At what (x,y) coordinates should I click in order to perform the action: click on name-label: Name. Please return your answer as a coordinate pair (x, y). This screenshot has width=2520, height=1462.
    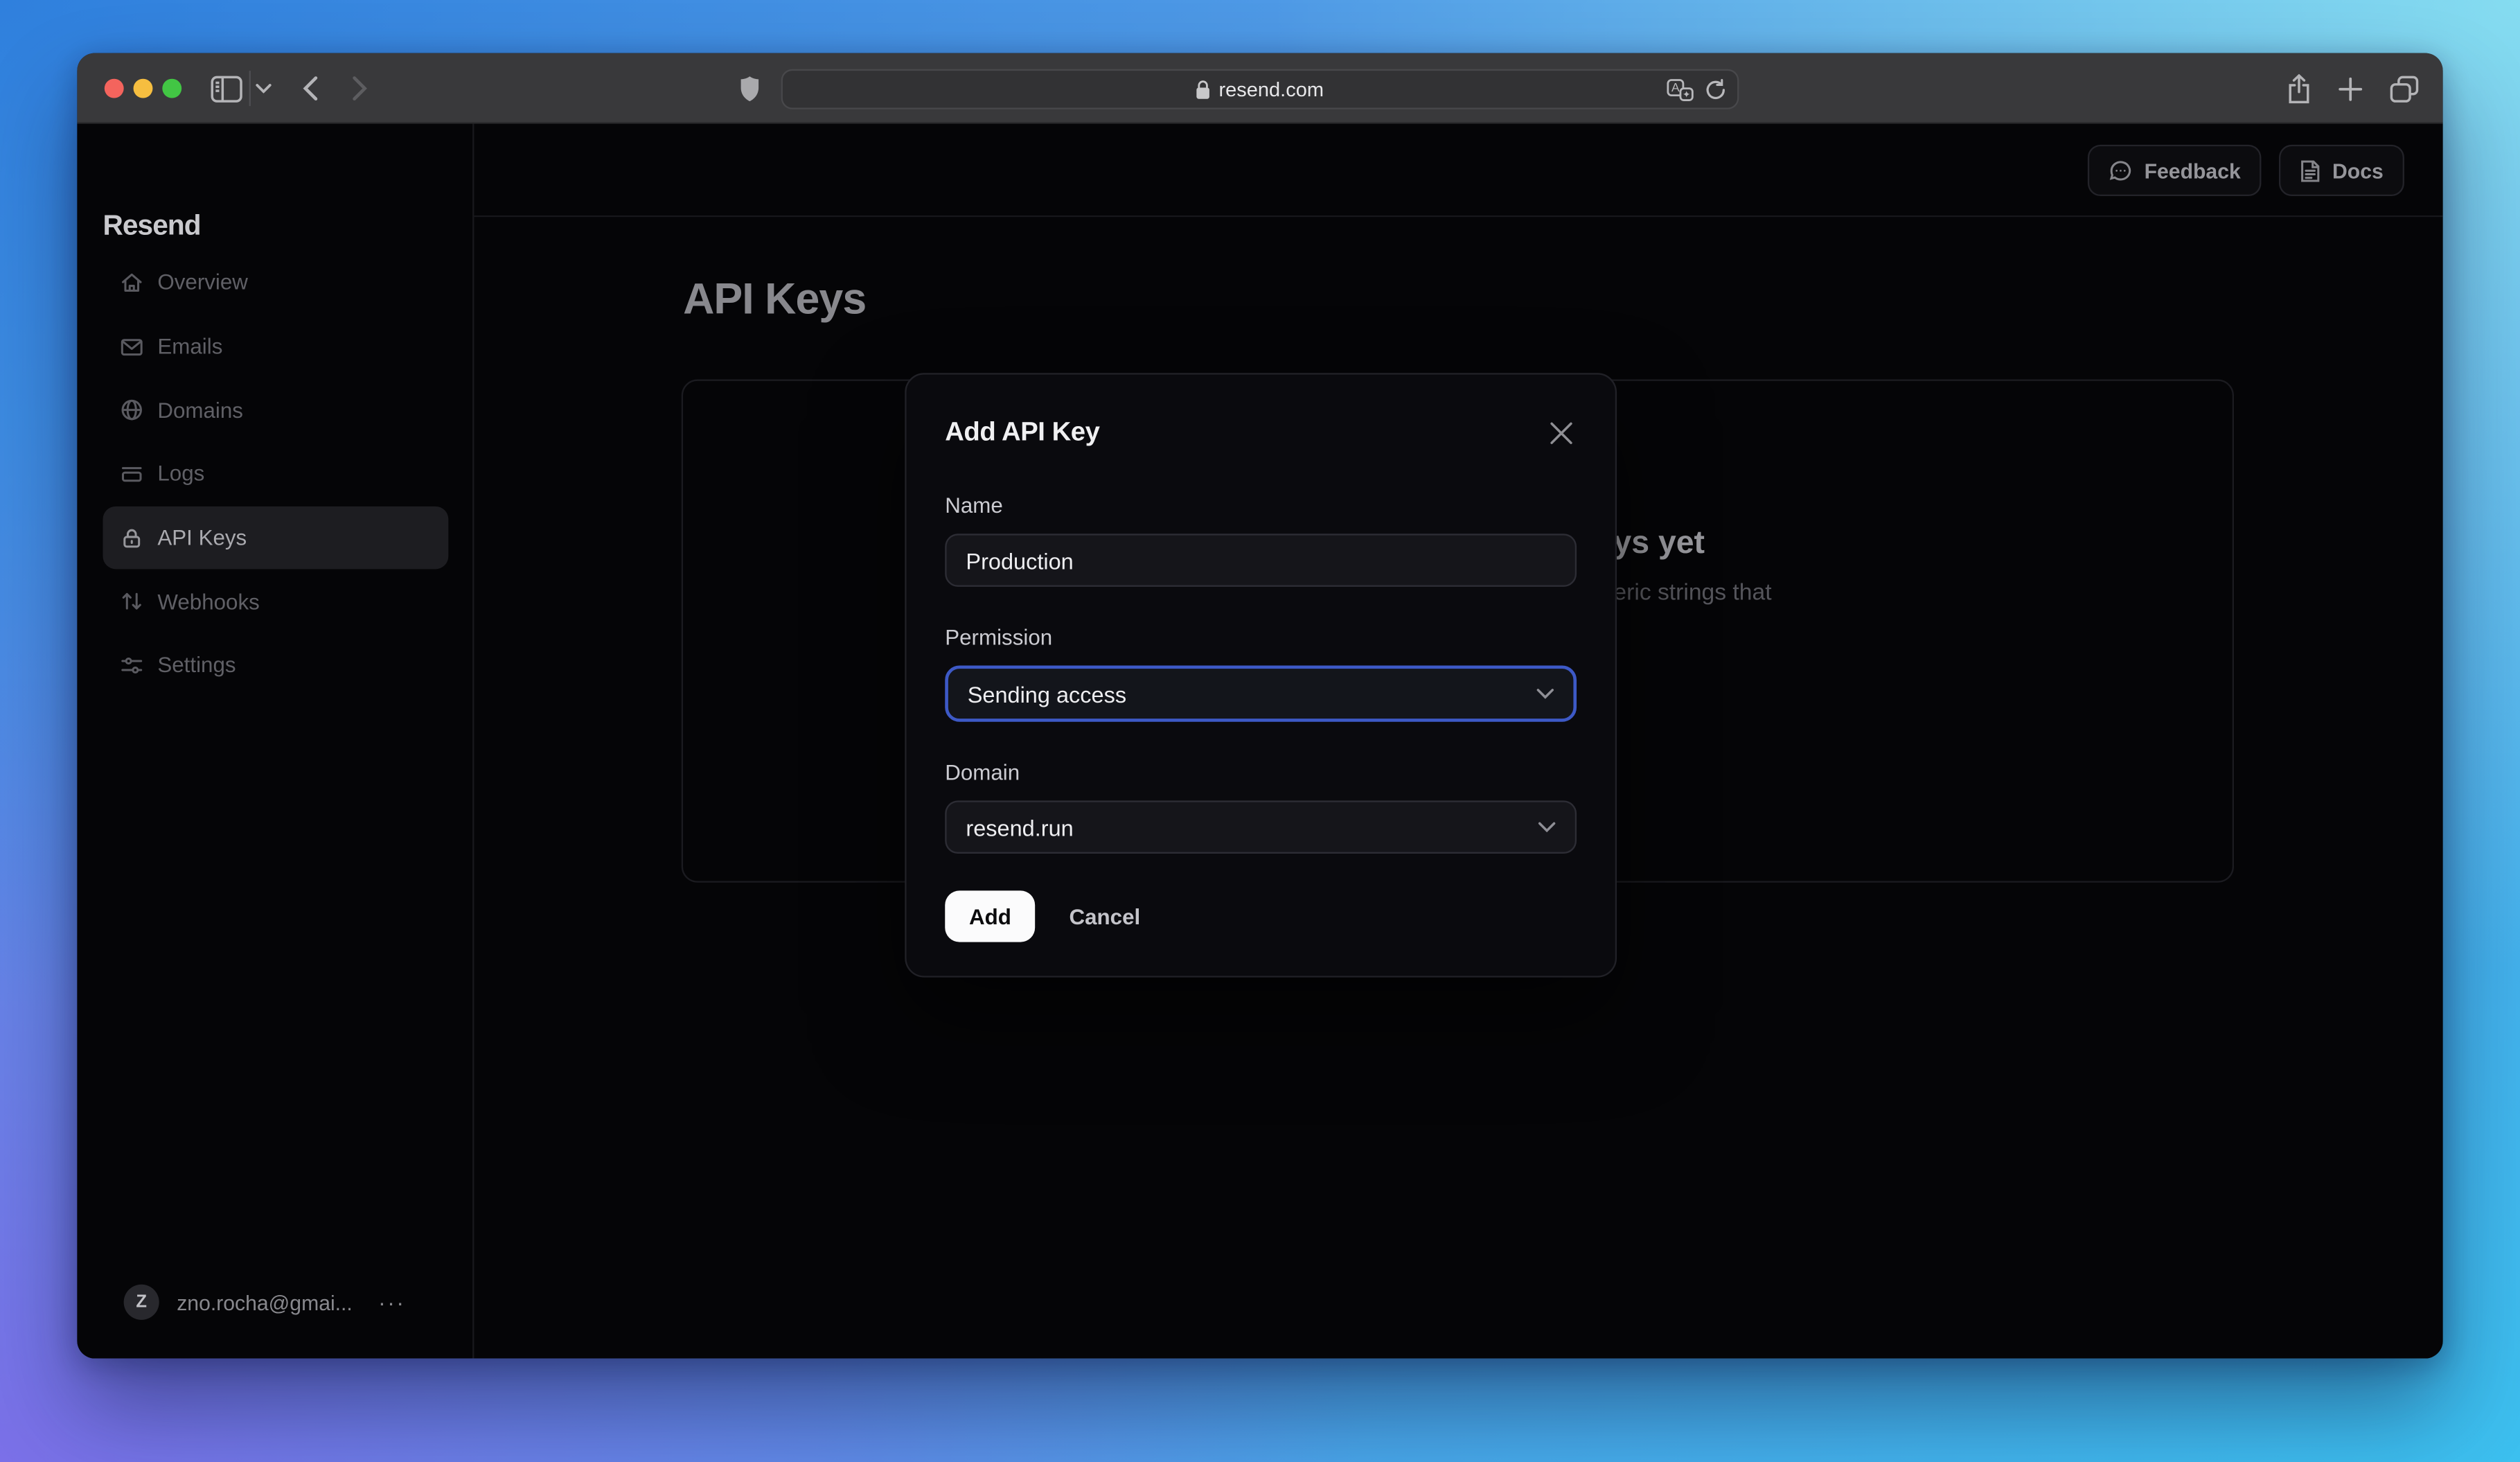
    Looking at the image, I should click on (974, 506).